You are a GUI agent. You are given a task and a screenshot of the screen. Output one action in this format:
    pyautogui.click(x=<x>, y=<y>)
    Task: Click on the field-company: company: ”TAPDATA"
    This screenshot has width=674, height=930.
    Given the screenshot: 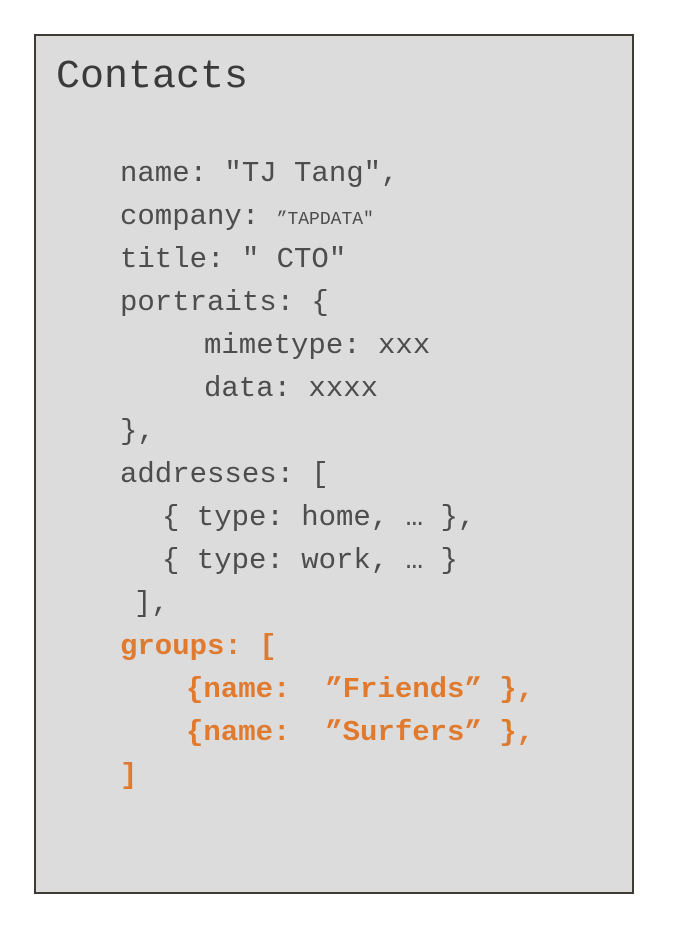 What is the action you would take?
    pyautogui.click(x=247, y=218)
    